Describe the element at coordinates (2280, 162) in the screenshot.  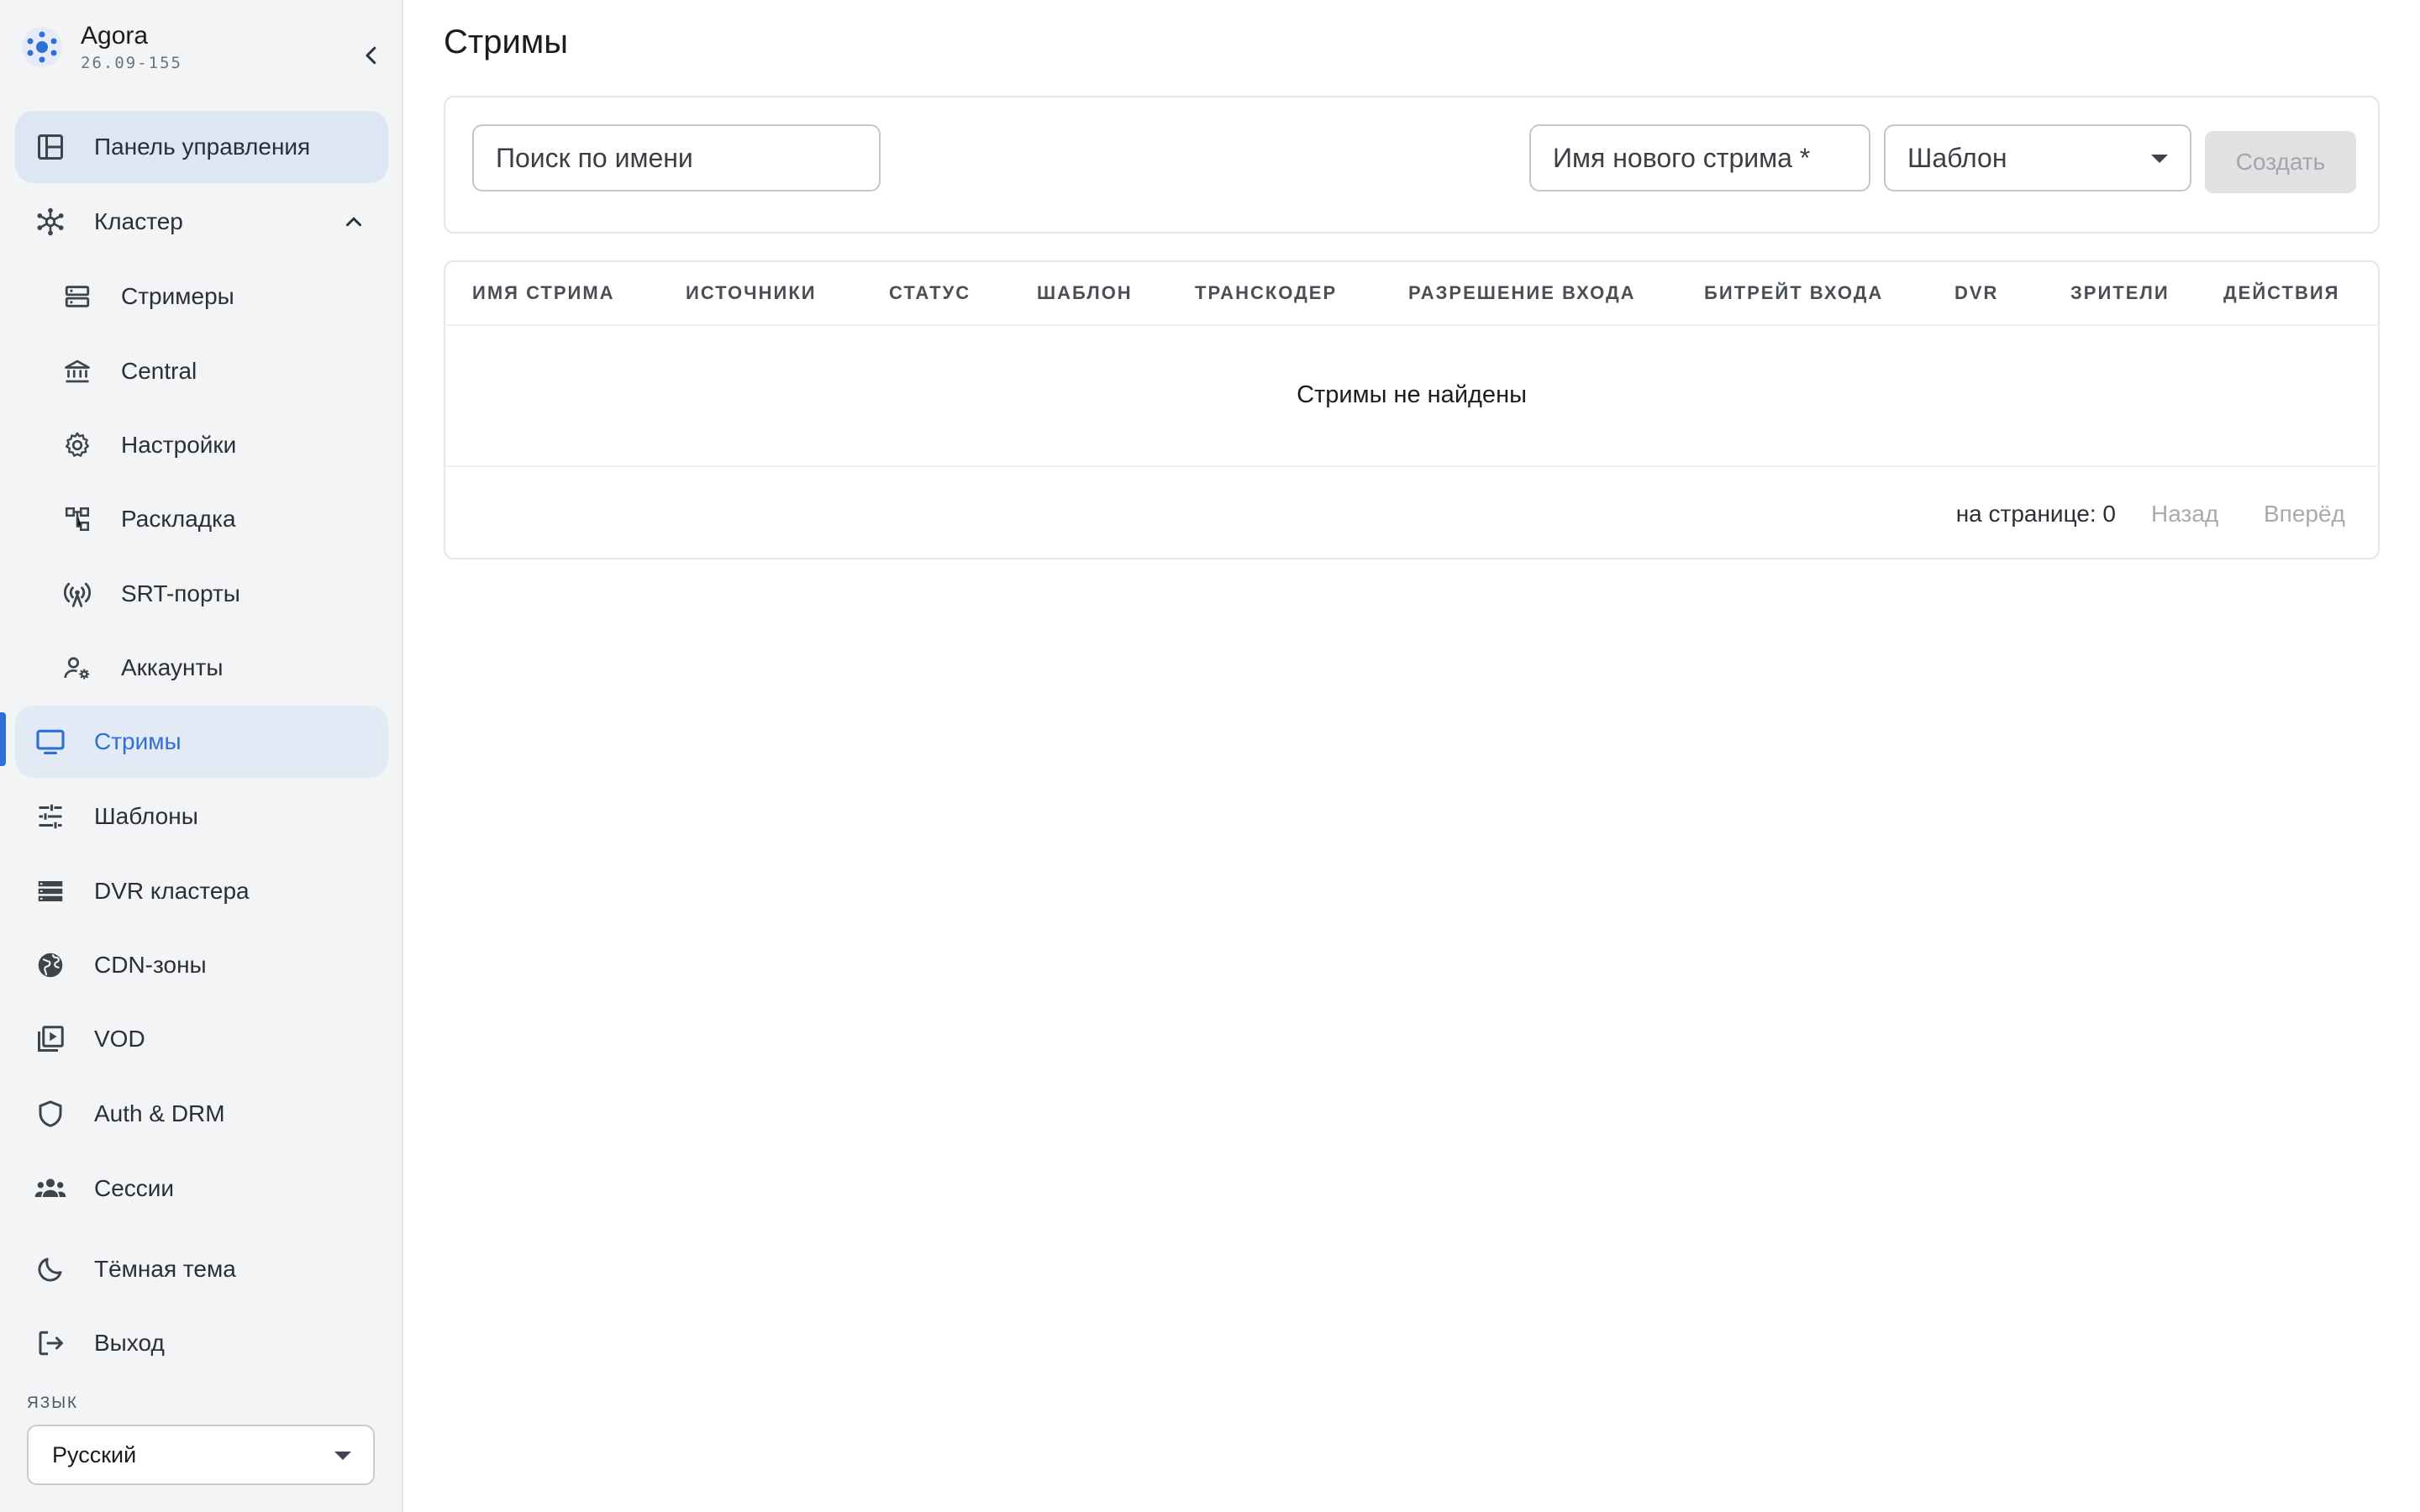
I see `create-button: Создать` at that location.